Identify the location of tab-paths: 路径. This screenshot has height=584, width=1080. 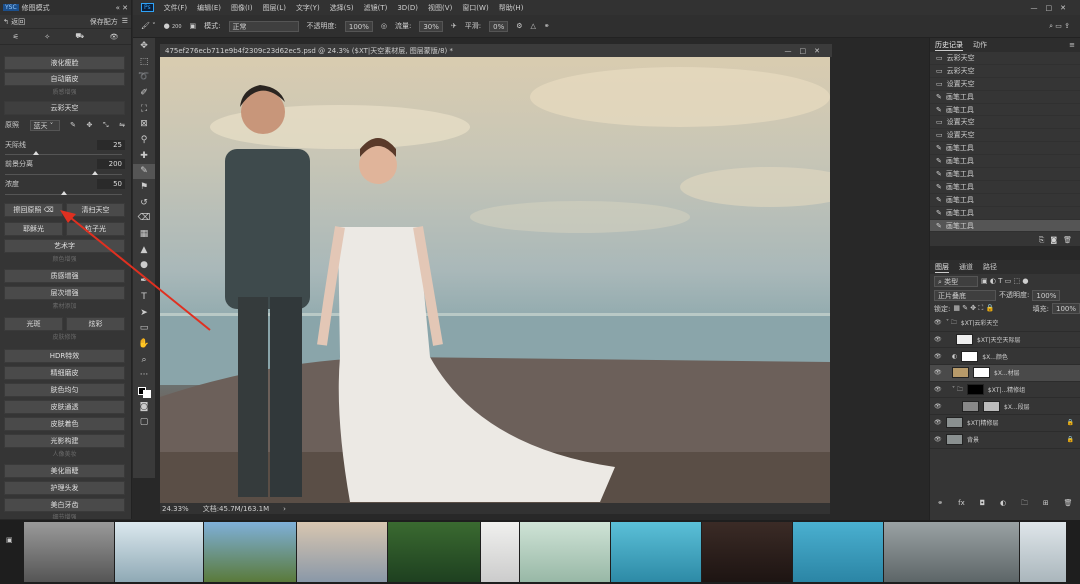
(990, 267).